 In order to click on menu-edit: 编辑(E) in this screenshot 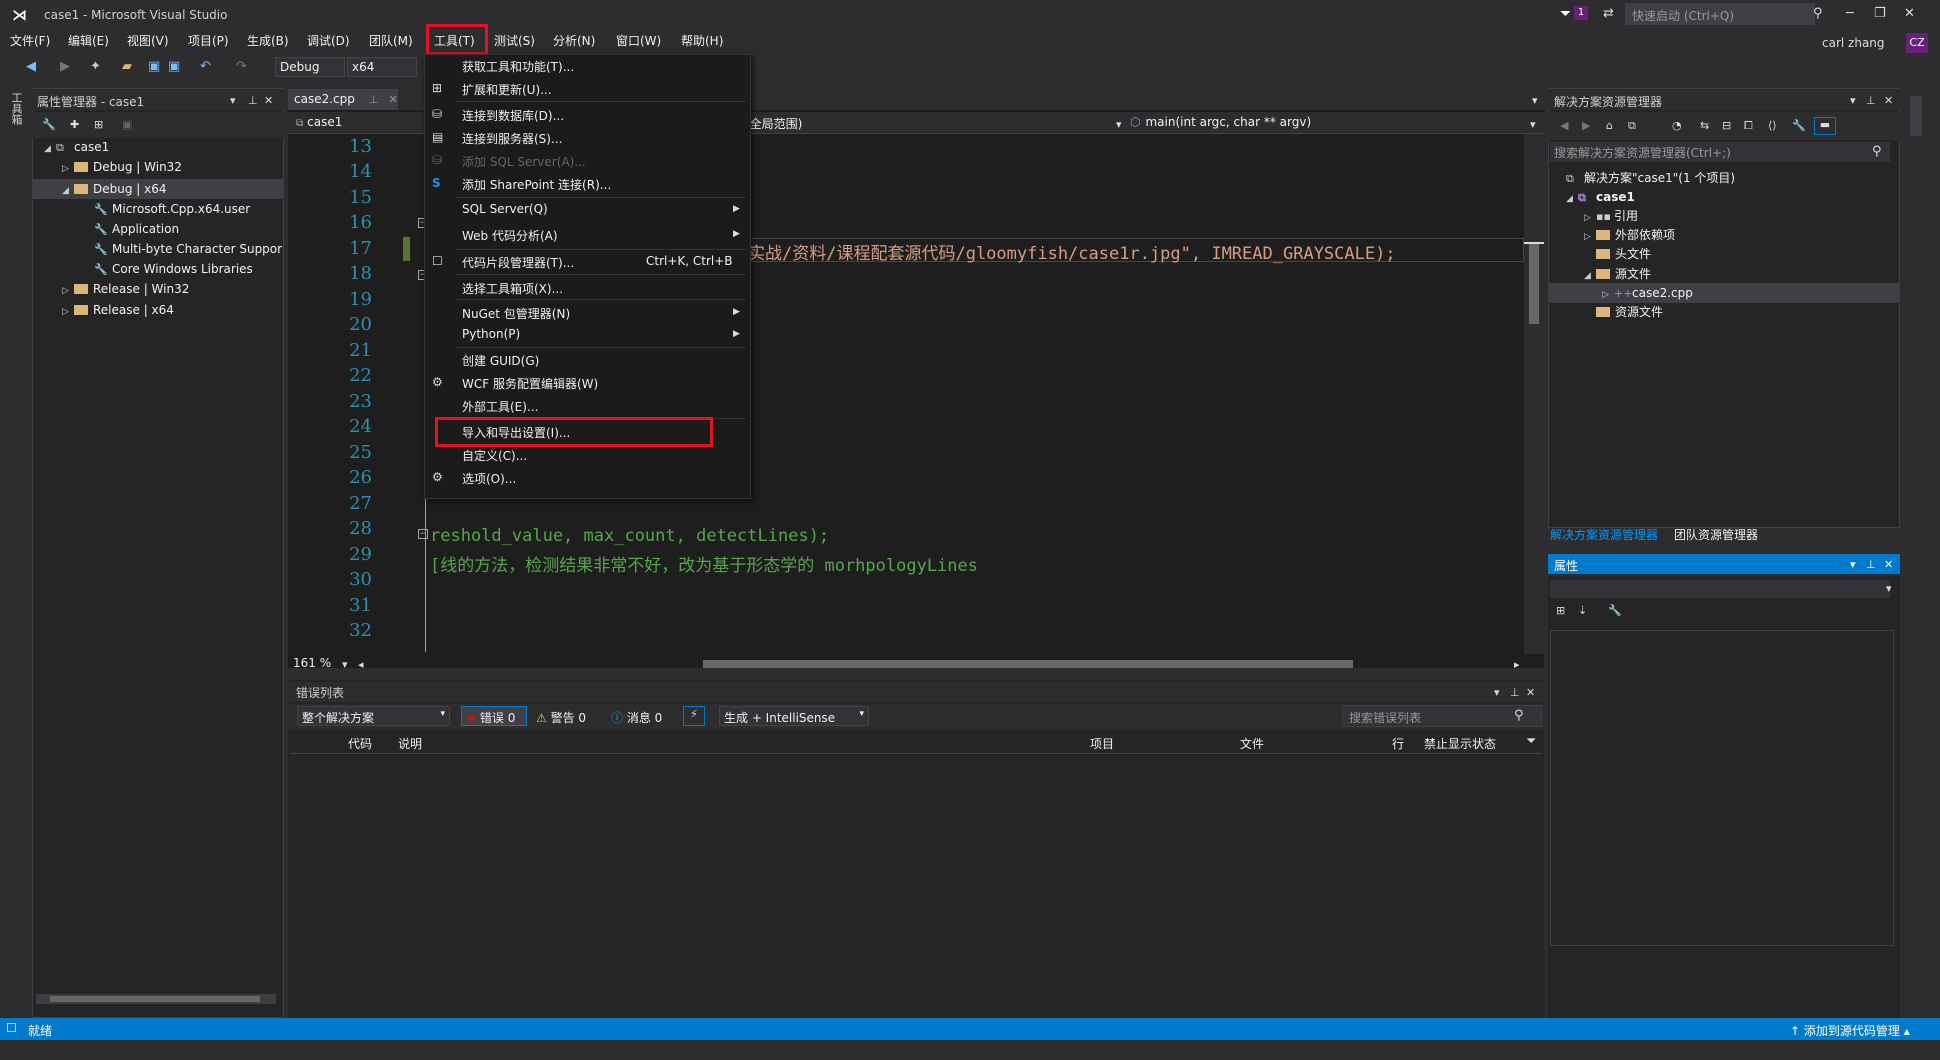, I will do `click(88, 40)`.